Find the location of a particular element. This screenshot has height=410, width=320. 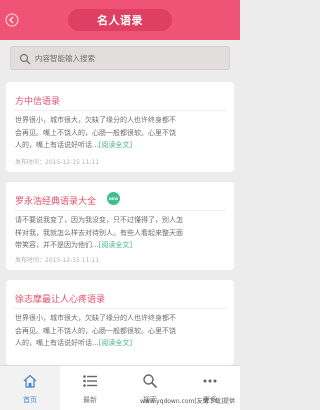

search-input is located at coordinates (130, 58).